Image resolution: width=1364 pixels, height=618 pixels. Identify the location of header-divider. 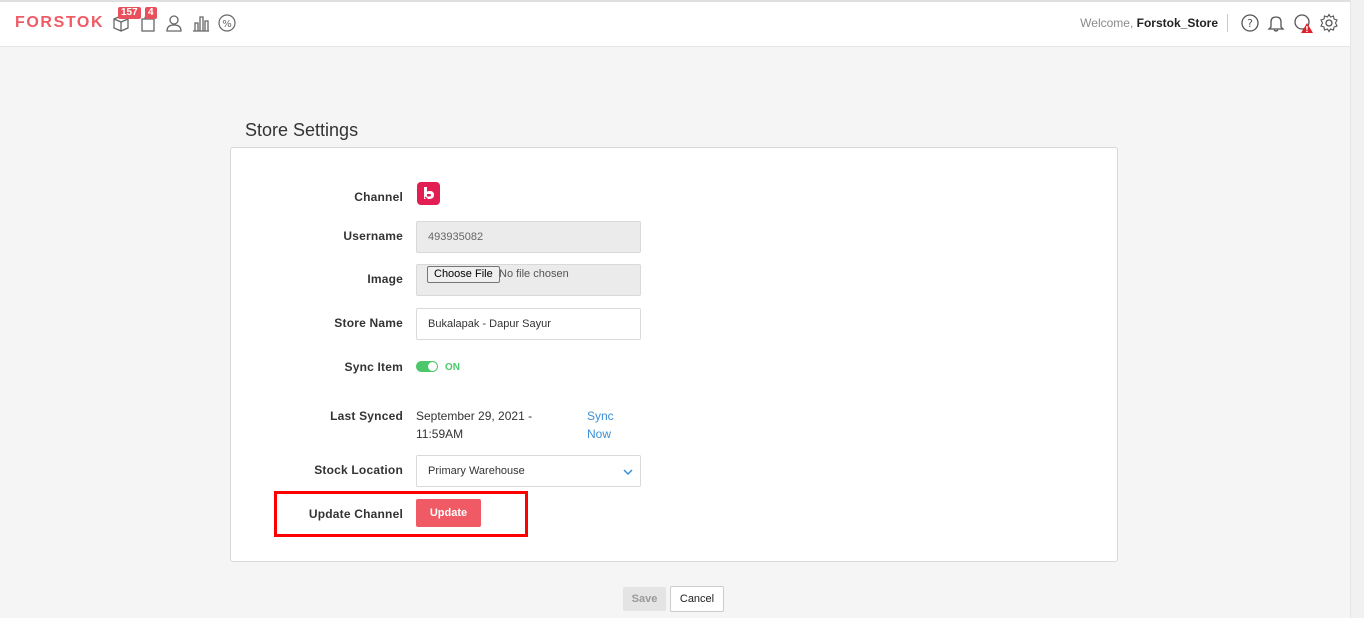
(1227, 23).